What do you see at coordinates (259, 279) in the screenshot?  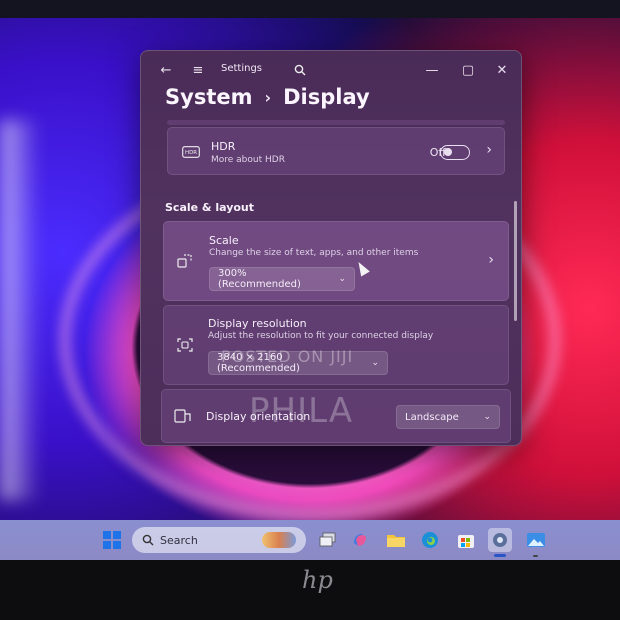 I see `scale-value: 300% (Recommended)` at bounding box center [259, 279].